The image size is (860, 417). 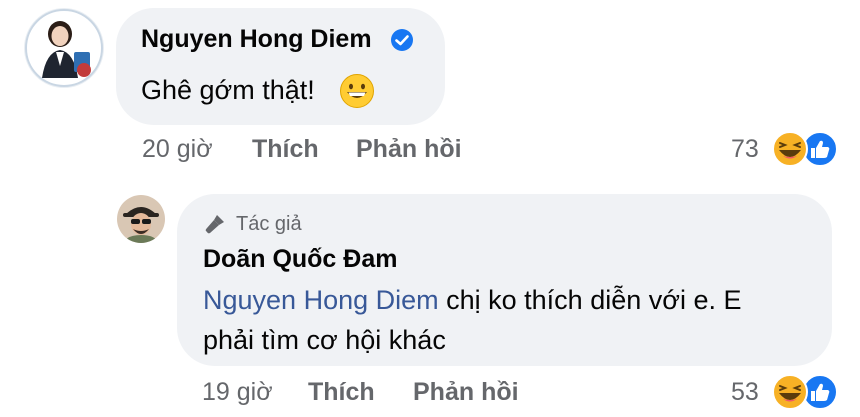 I want to click on reply-timestamp: 19 giờ, so click(x=237, y=392).